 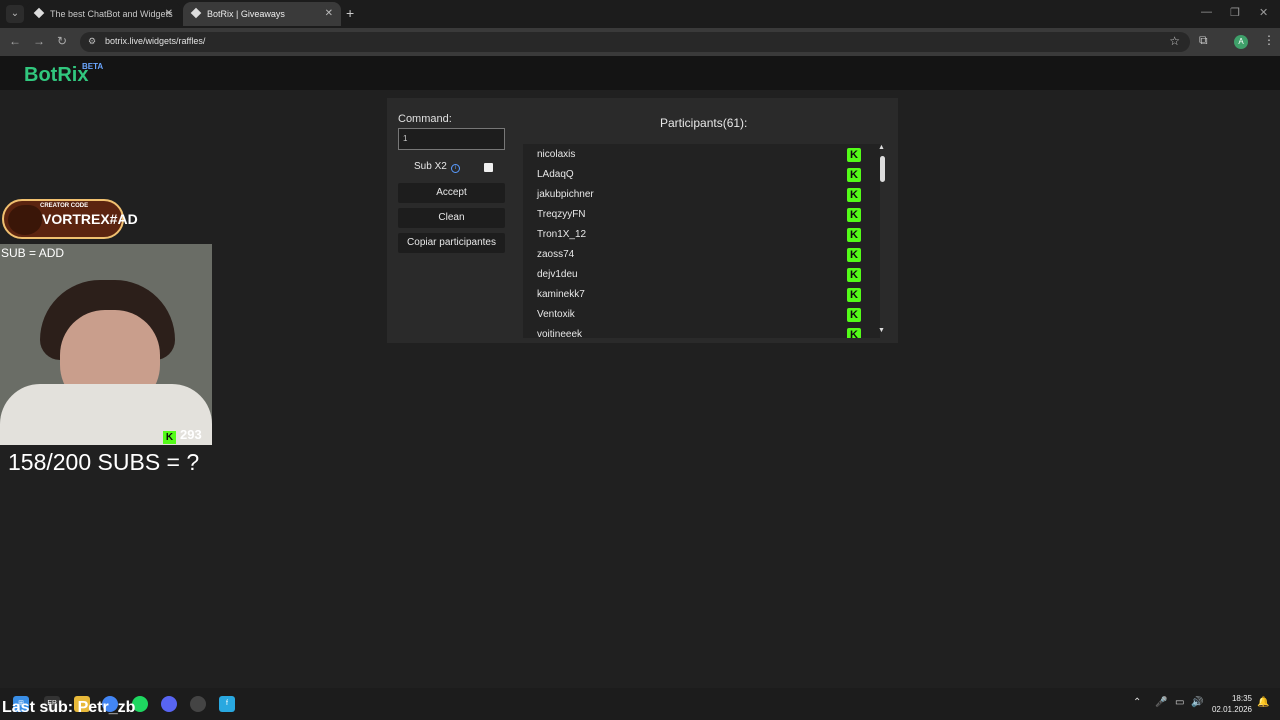 I want to click on site-info-icon: ⚙, so click(x=92, y=41).